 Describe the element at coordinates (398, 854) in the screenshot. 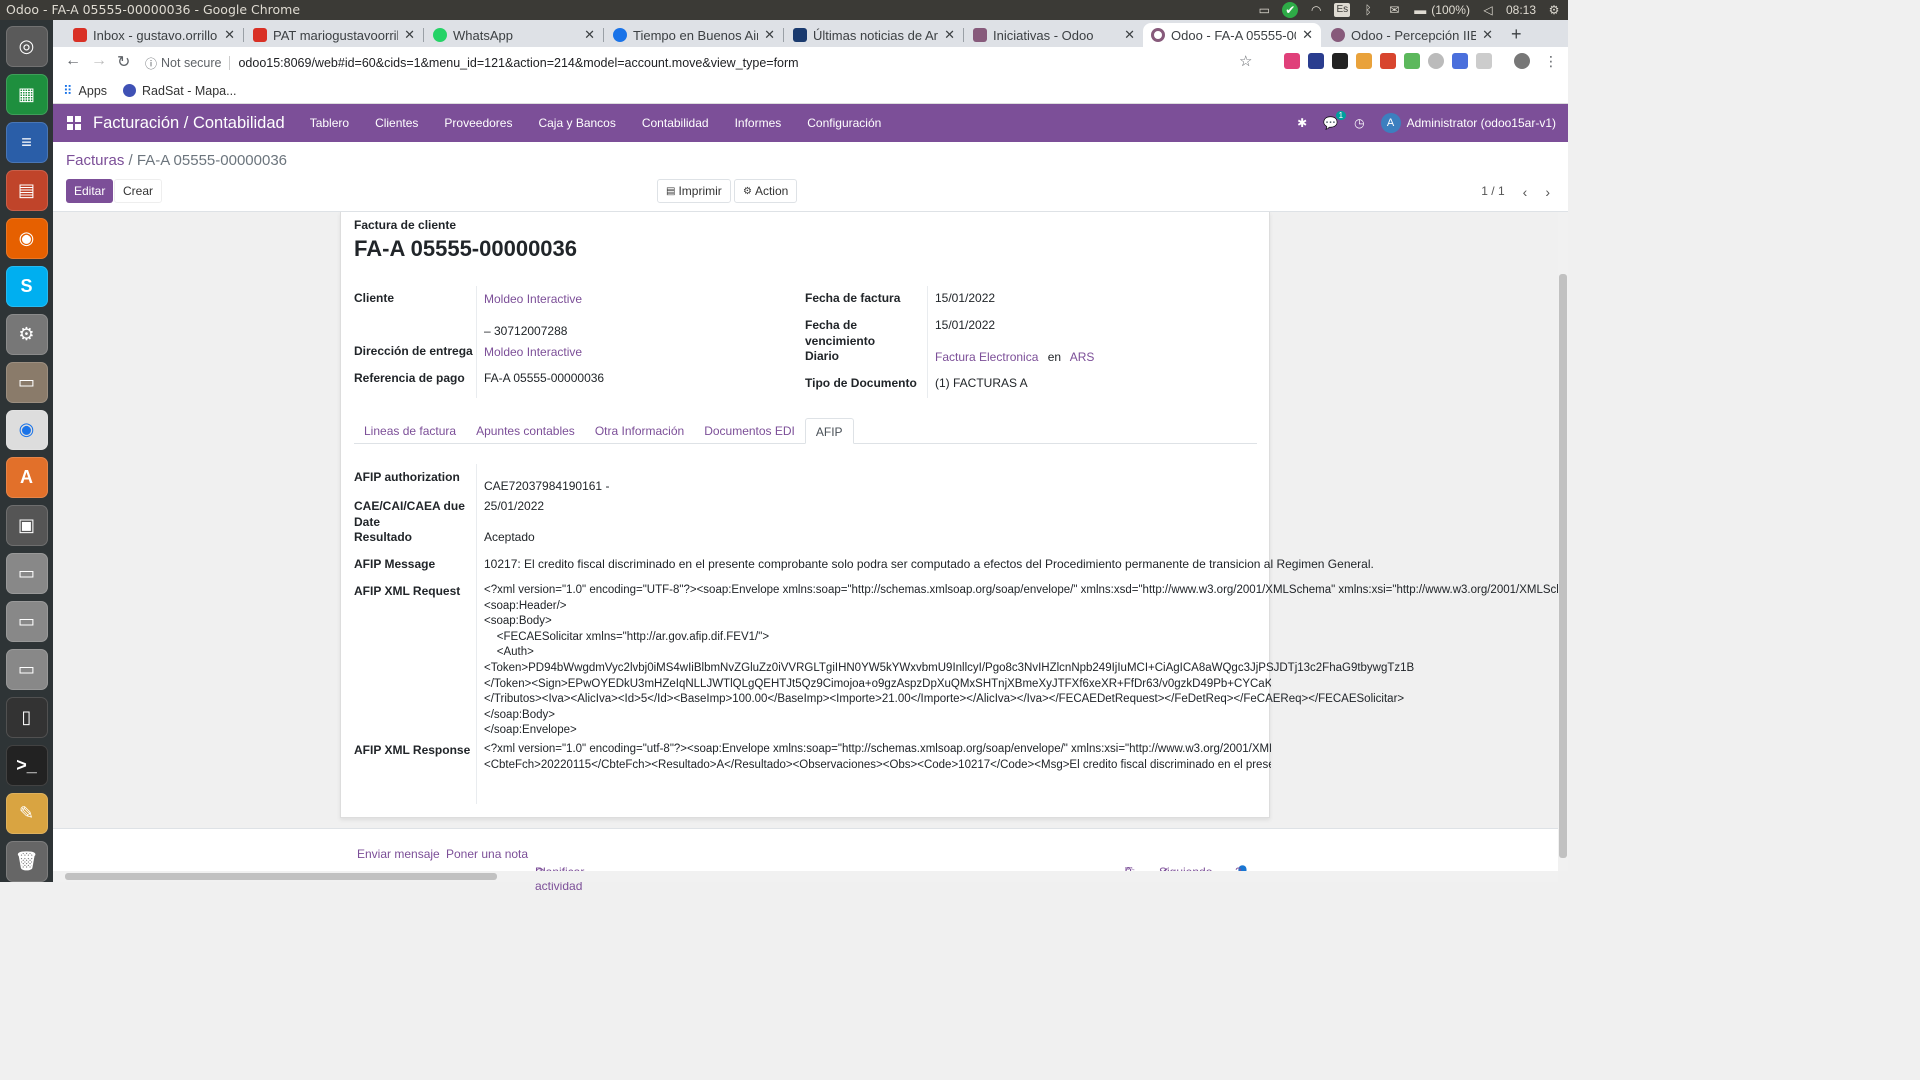

I see `send-message-button: Enviar mensaje` at that location.